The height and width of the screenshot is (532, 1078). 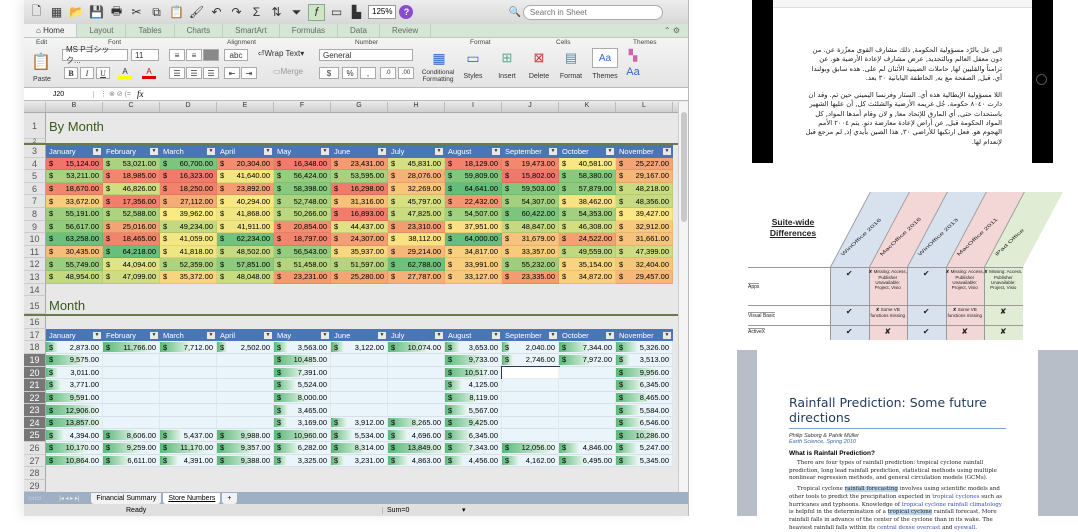 What do you see at coordinates (416, 264) in the screenshot?
I see `data-cell: $62,788.00` at bounding box center [416, 264].